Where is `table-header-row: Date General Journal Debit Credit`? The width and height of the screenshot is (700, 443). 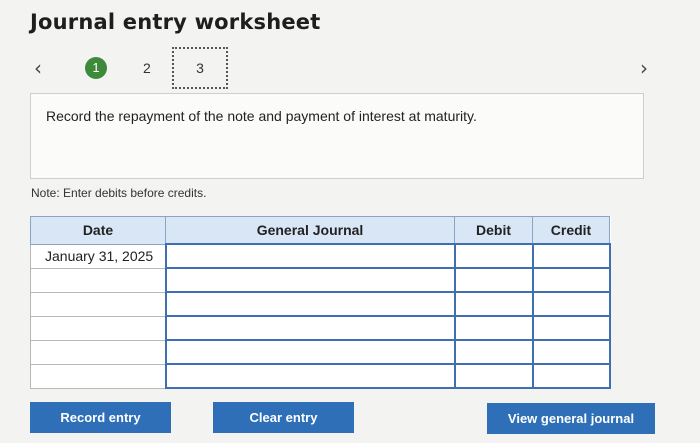
table-header-row: Date General Journal Debit Credit is located at coordinates (320, 230).